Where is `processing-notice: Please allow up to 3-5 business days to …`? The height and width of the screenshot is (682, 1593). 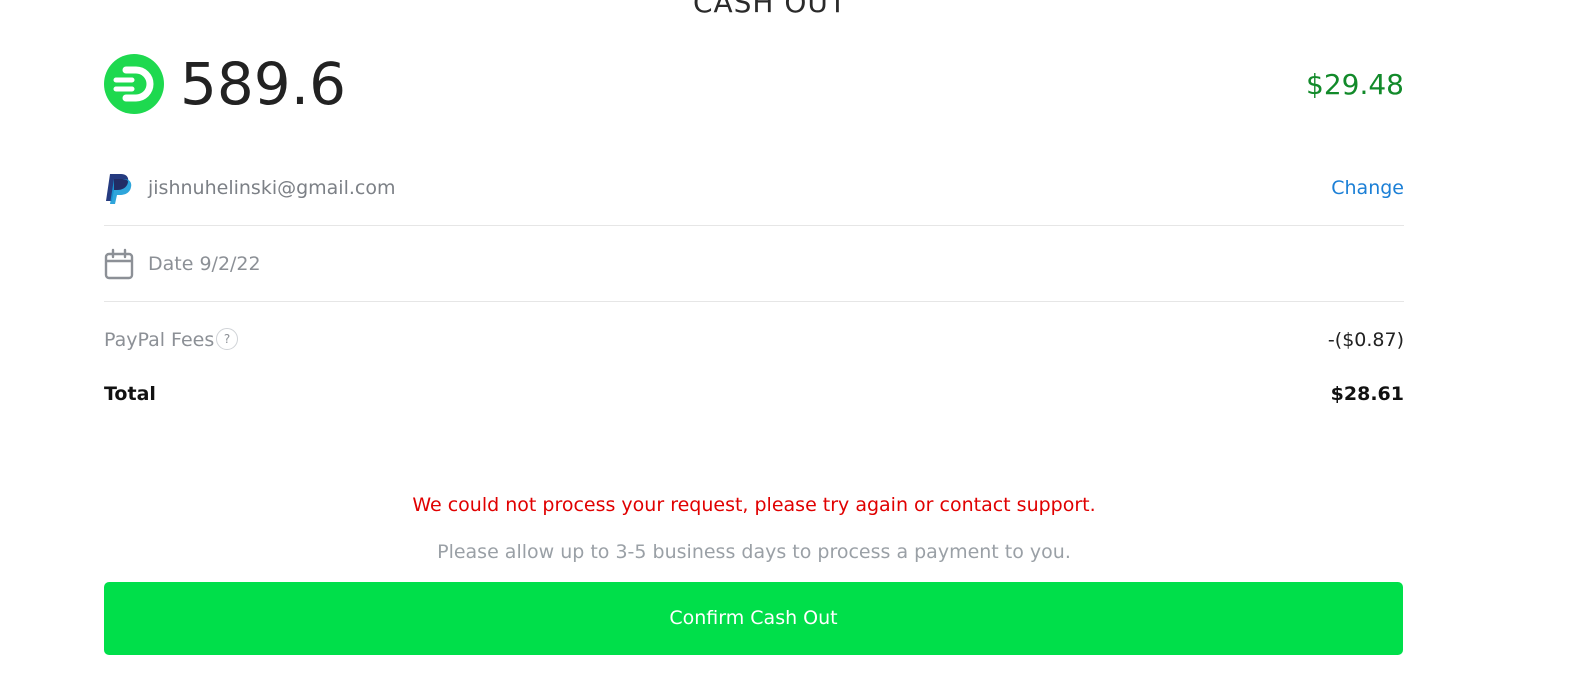 processing-notice: Please allow up to 3-5 business days to … is located at coordinates (754, 552).